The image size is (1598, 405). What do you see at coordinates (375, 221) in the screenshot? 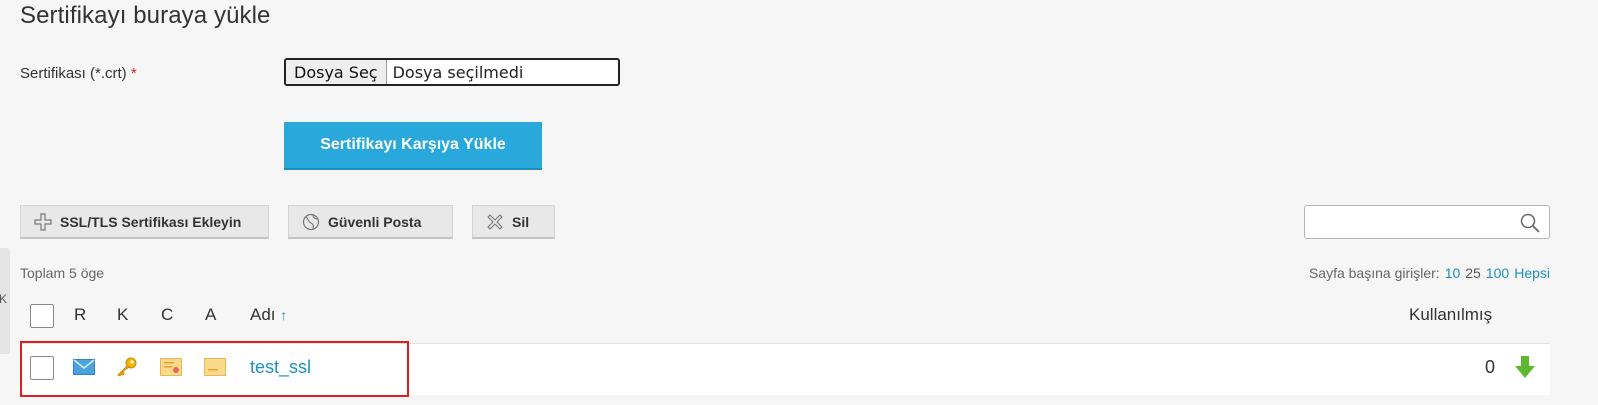
I see `secure-mail-label: Güvenli Posta` at bounding box center [375, 221].